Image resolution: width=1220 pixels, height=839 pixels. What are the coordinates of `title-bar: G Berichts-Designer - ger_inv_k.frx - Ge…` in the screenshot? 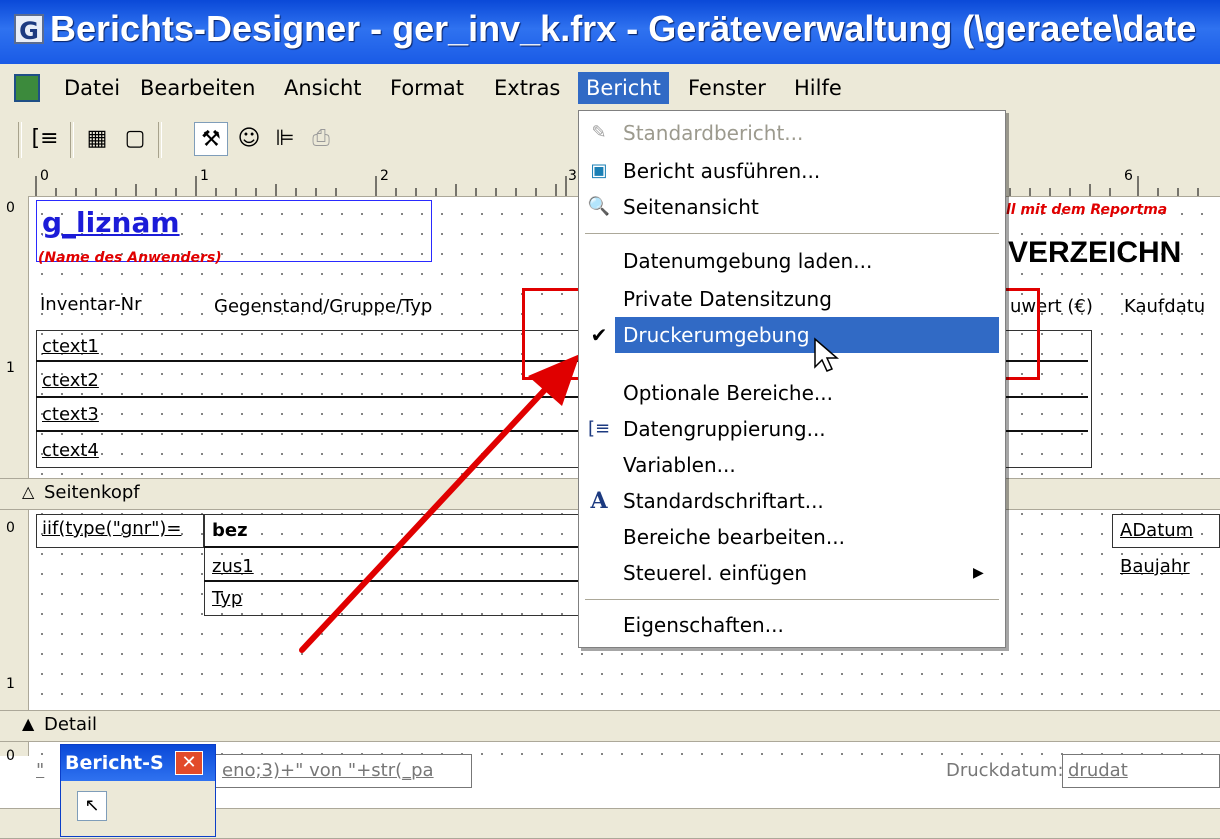 It's located at (610, 32).